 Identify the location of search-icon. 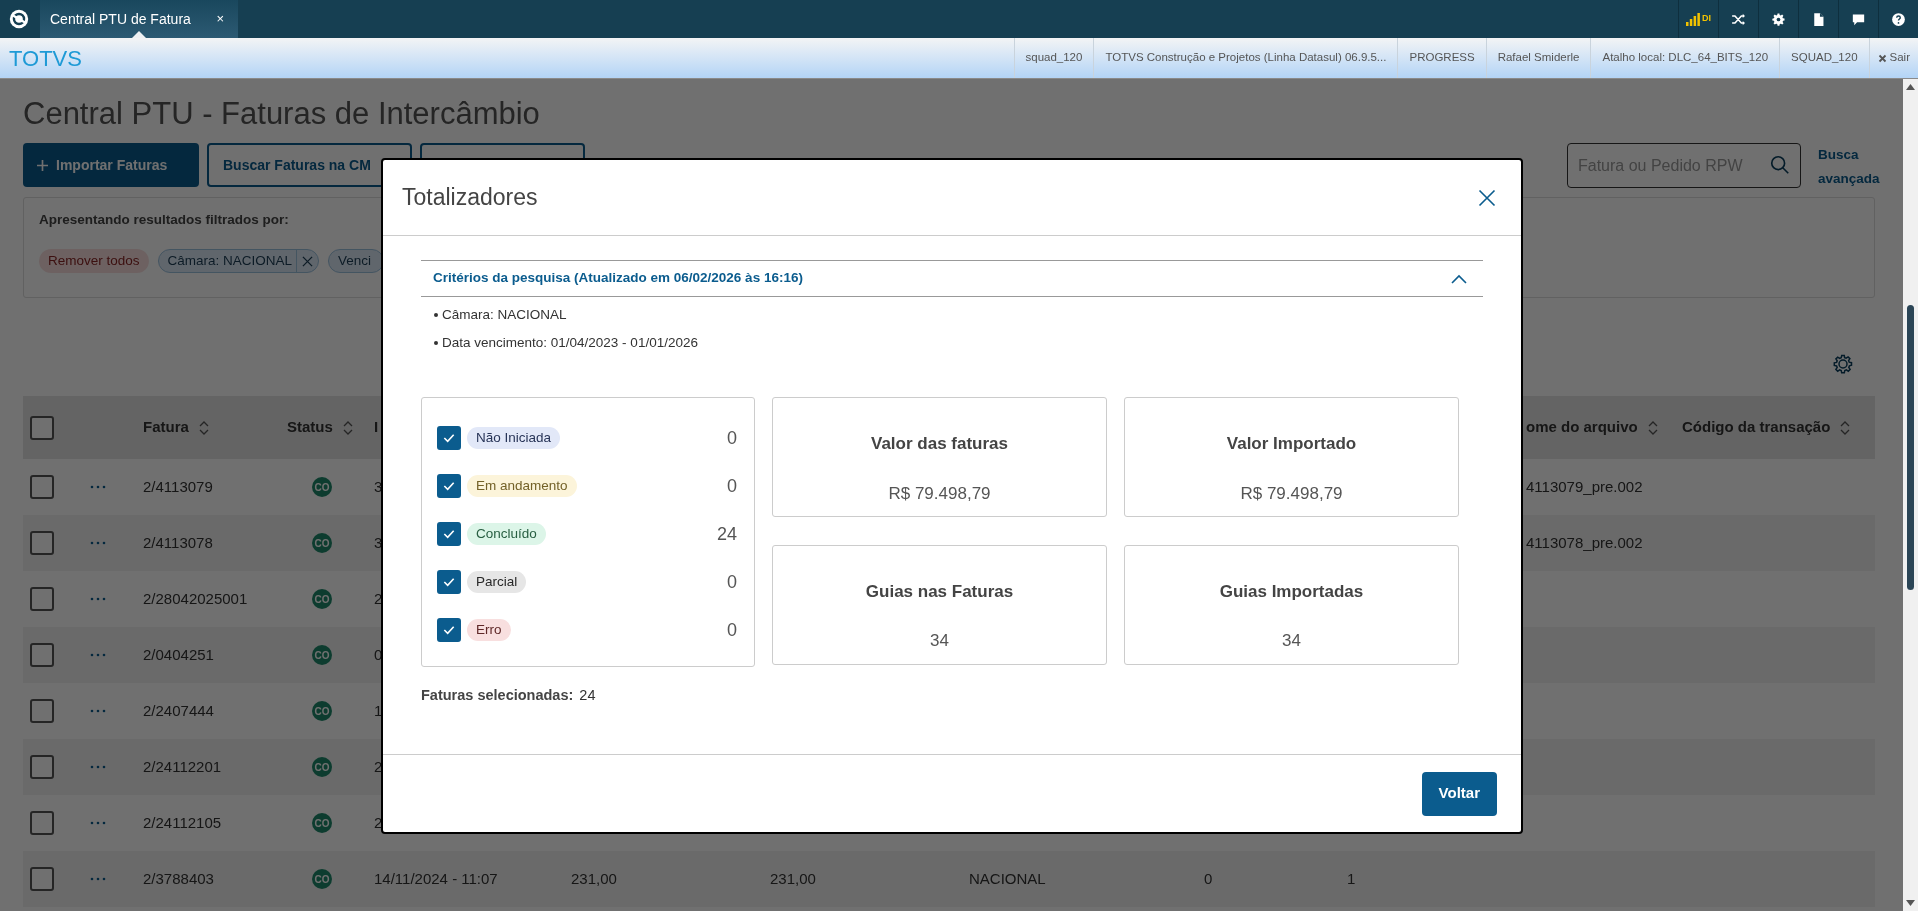
(1780, 165).